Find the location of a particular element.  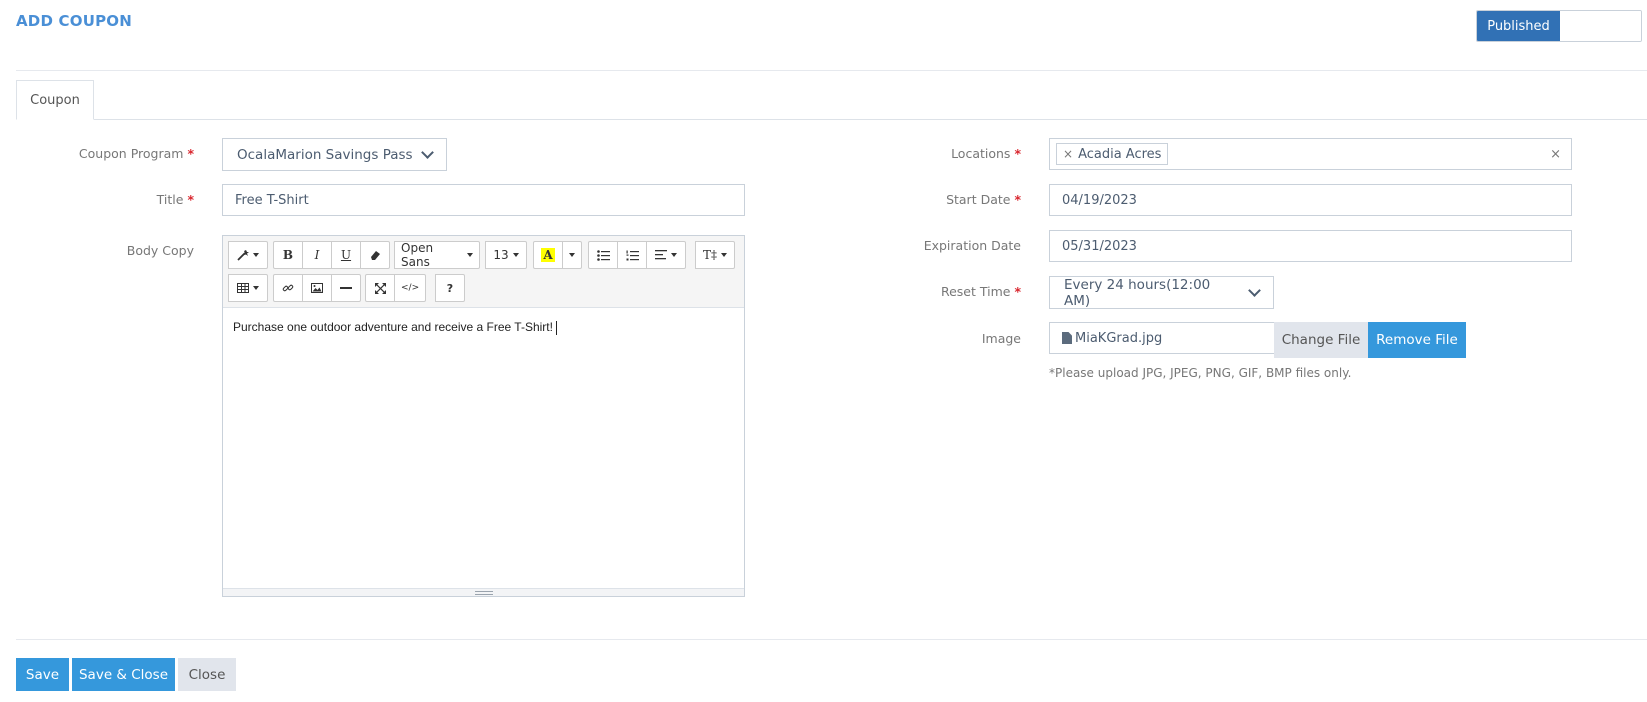

locations-multiselect: × Acadia Acres × is located at coordinates (1310, 154).